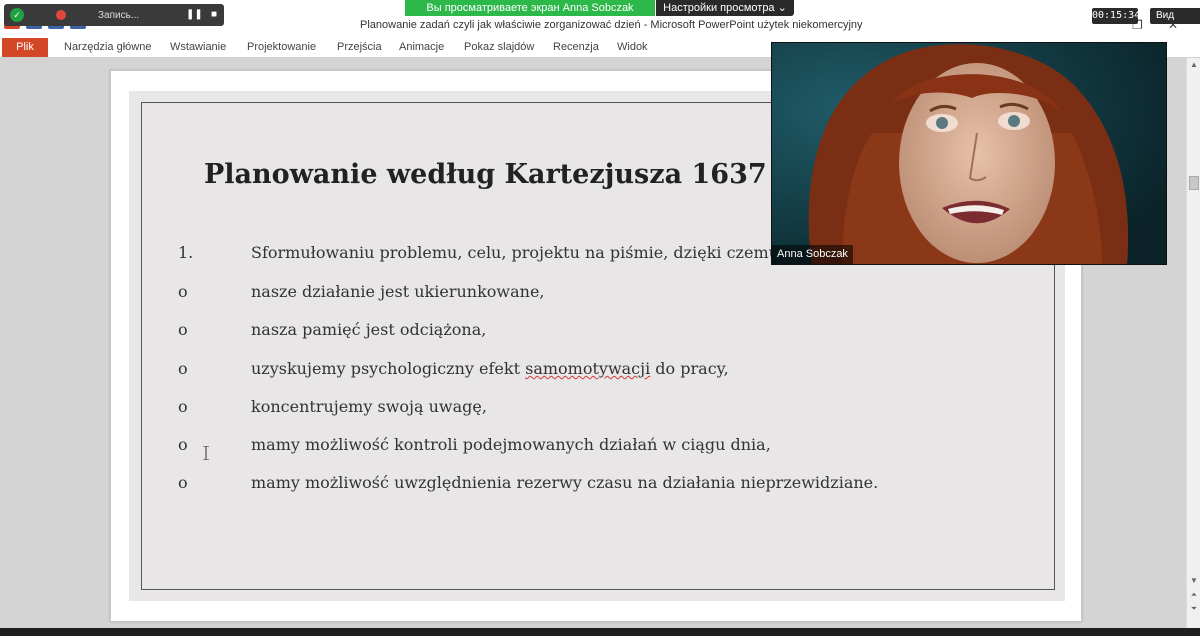  Describe the element at coordinates (61, 15) in the screenshot. I see `recording-dot-icon` at that location.